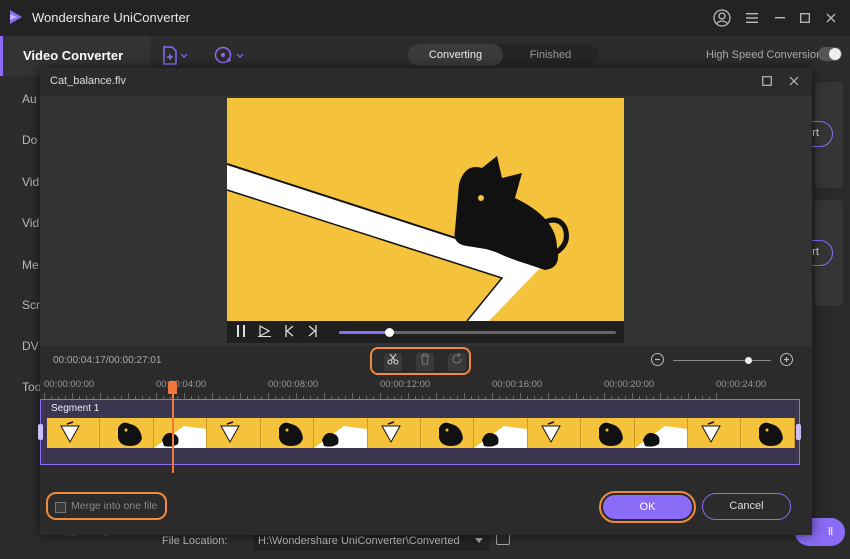 The image size is (850, 559). I want to click on ok-highlight: OK, so click(647, 507).